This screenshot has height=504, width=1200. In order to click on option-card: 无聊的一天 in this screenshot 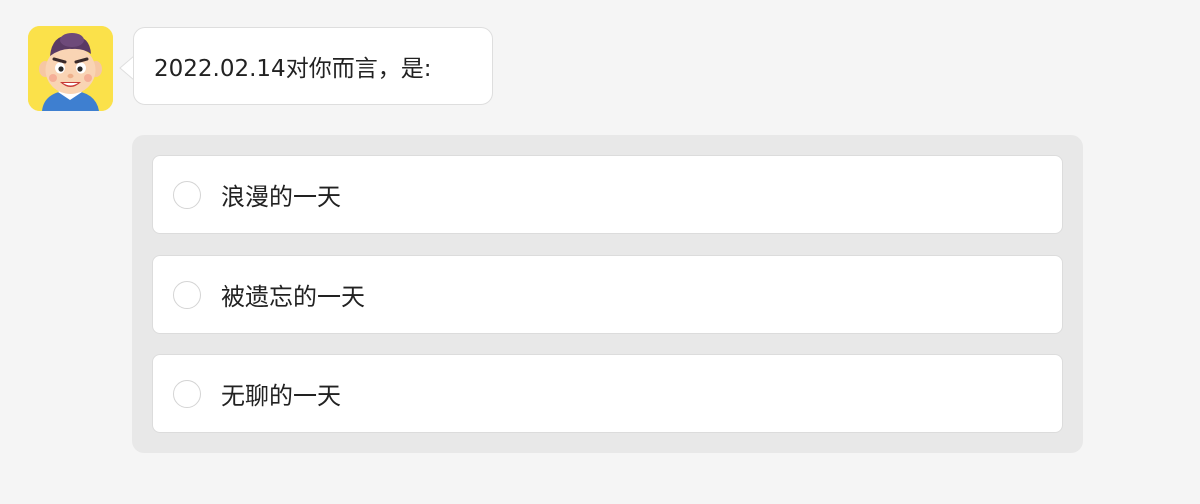, I will do `click(607, 393)`.